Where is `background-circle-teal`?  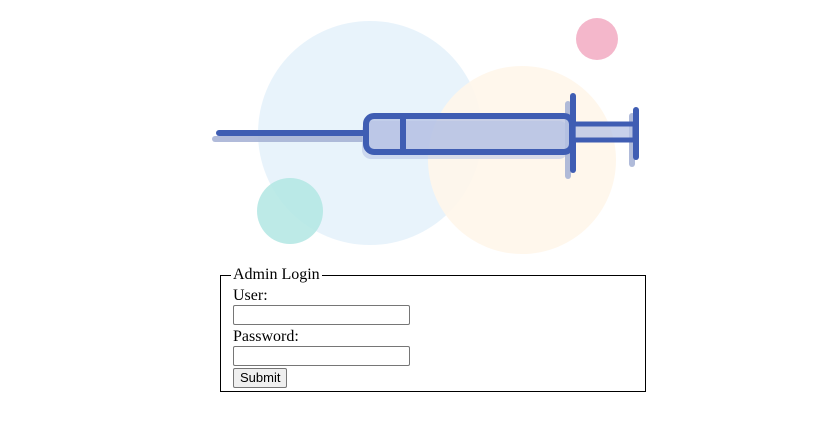
background-circle-teal is located at coordinates (290, 211).